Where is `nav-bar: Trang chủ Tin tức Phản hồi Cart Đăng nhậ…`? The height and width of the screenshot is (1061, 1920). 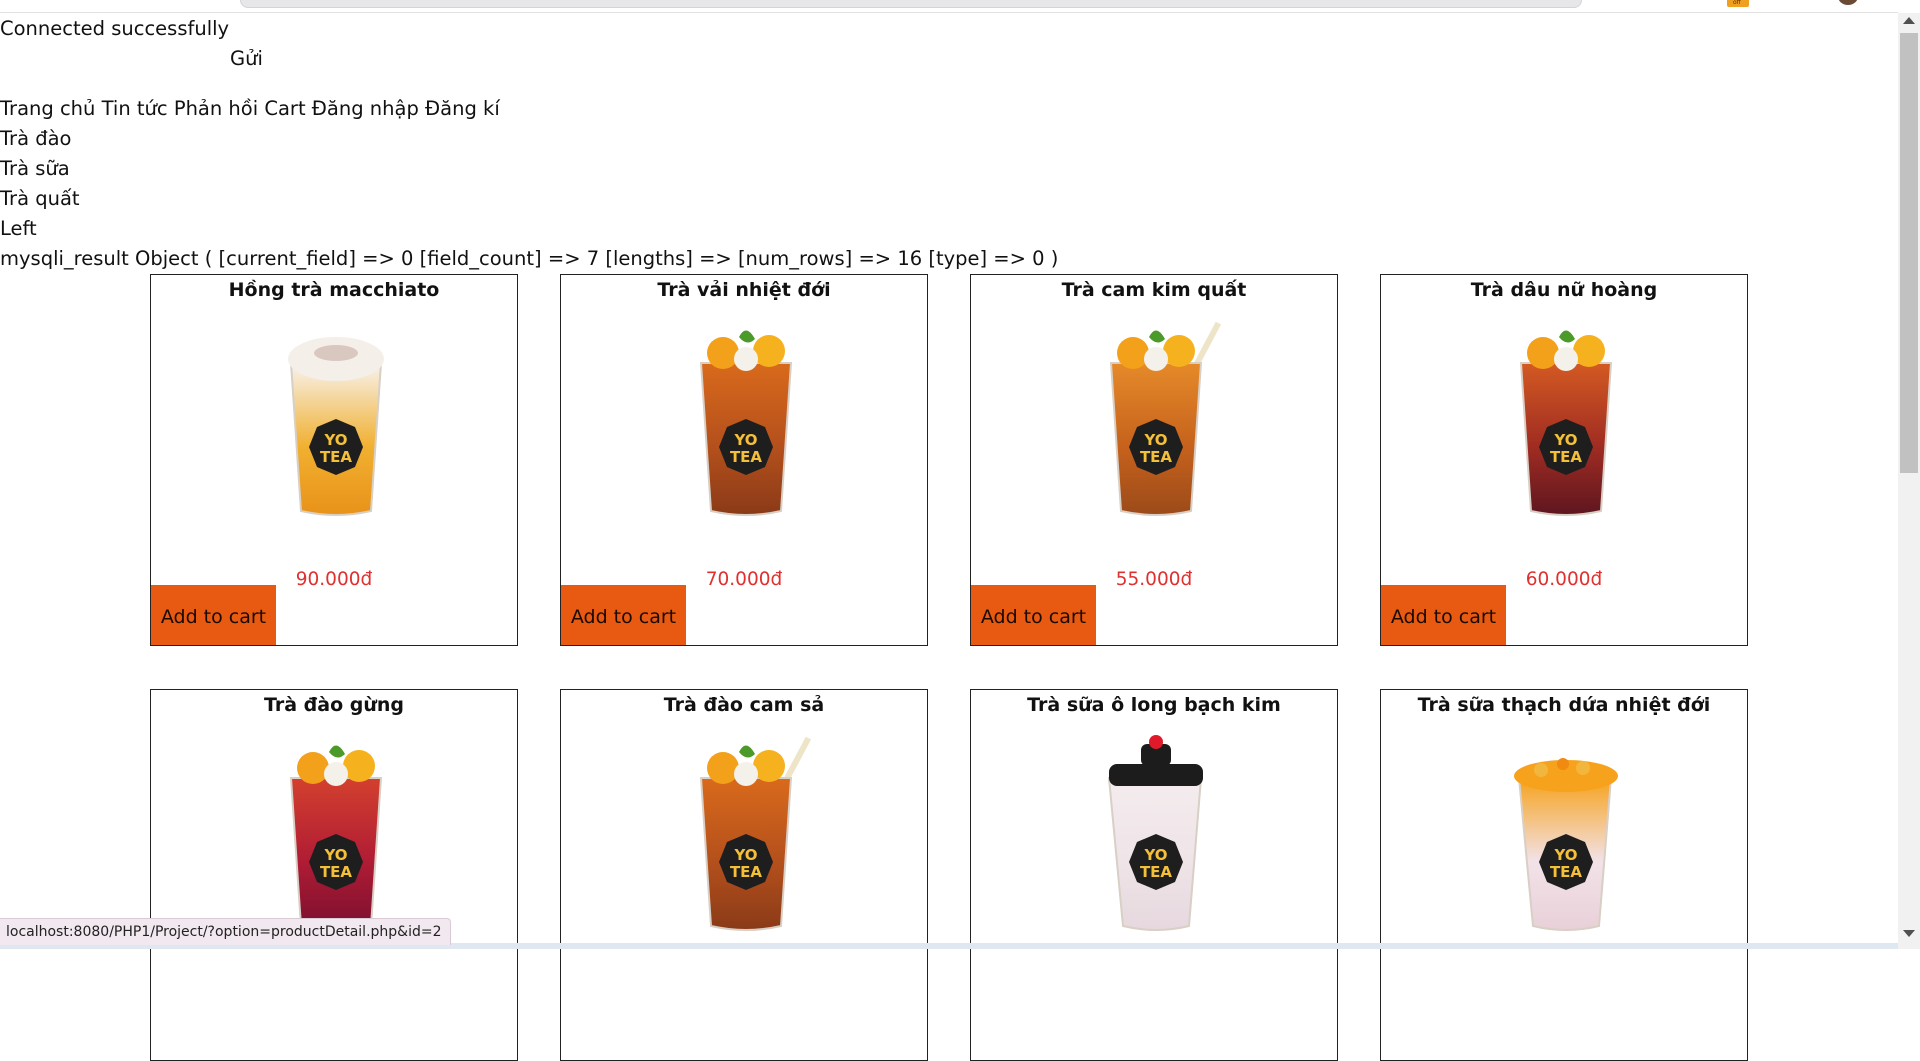 nav-bar: Trang chủ Tin tức Phản hồi Cart Đăng nhậ… is located at coordinates (250, 109).